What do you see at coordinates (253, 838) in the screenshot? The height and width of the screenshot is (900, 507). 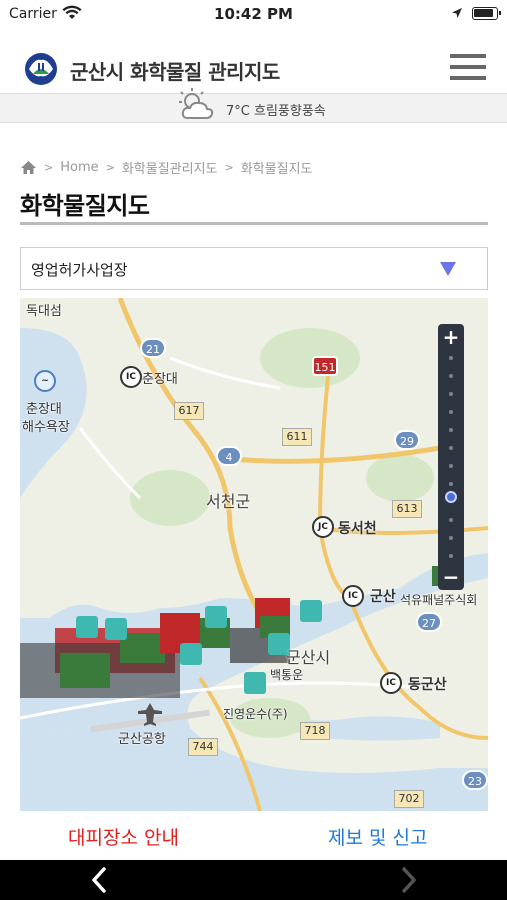 I see `bottom-links: 대피장소 안내 제보 및 신고` at bounding box center [253, 838].